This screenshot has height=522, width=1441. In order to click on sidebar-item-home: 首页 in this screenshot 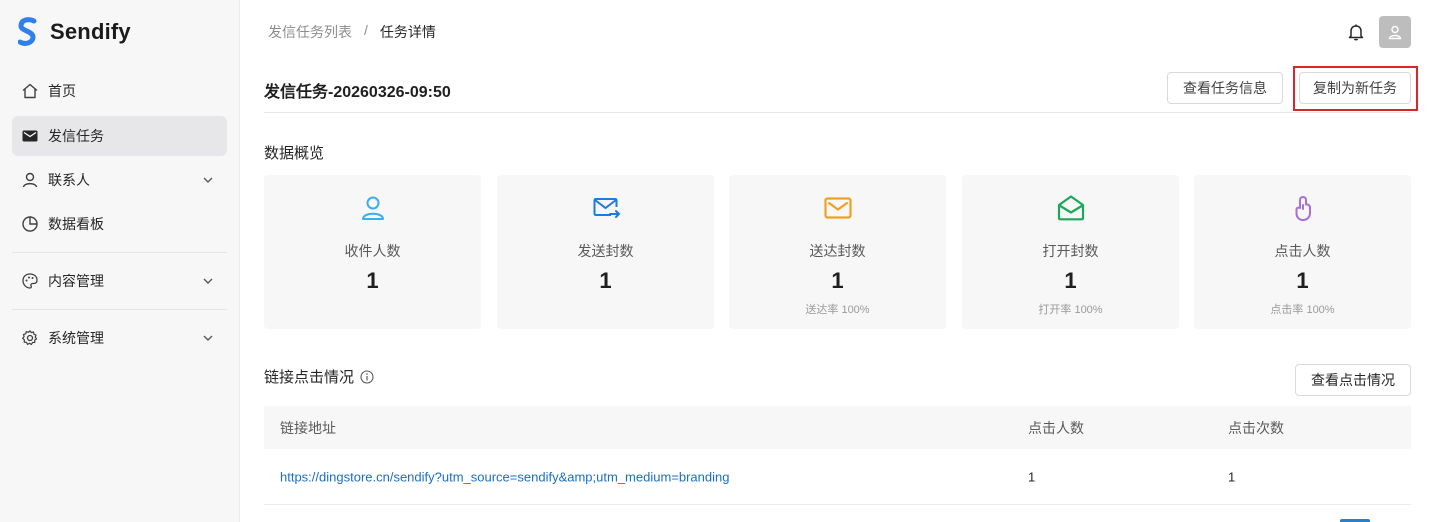, I will do `click(119, 91)`.